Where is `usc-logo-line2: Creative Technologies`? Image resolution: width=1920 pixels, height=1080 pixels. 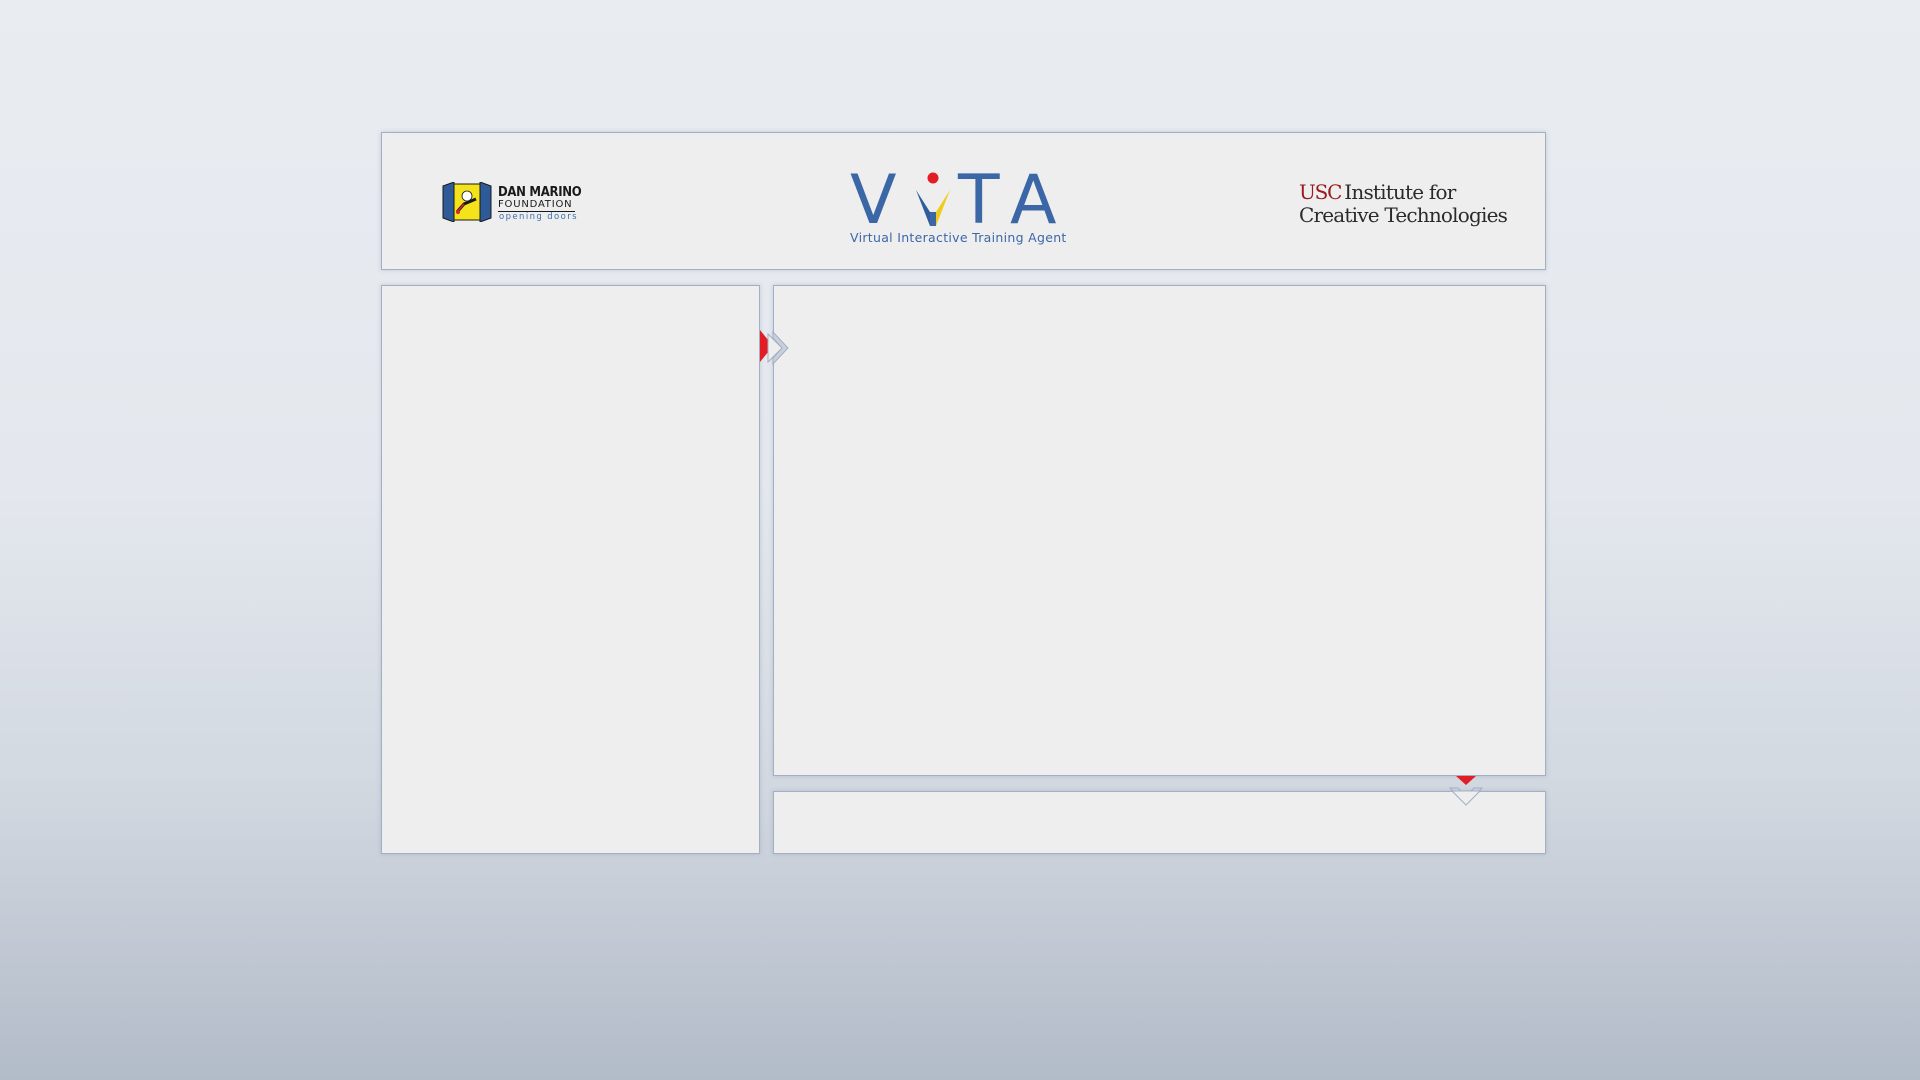
usc-logo-line2: Creative Technologies is located at coordinates (1403, 215).